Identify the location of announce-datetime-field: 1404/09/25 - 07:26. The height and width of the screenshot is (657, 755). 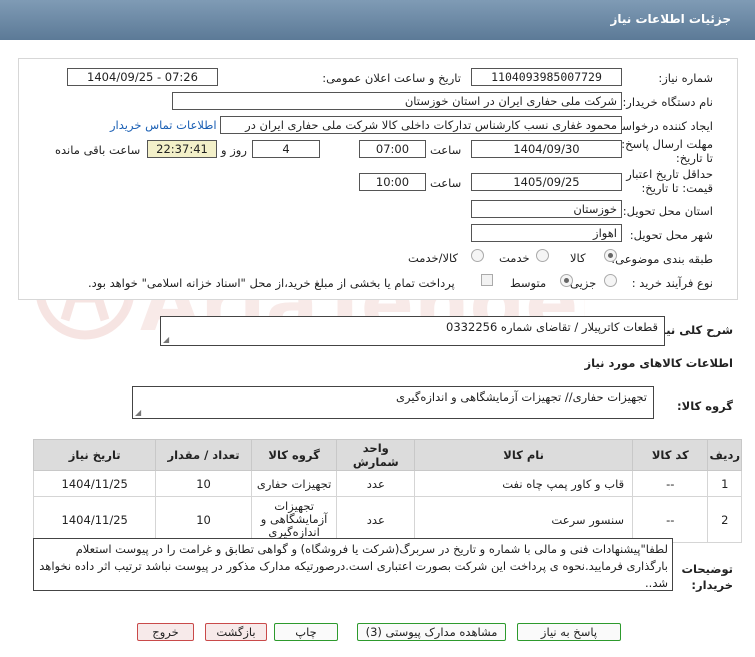
(142, 77).